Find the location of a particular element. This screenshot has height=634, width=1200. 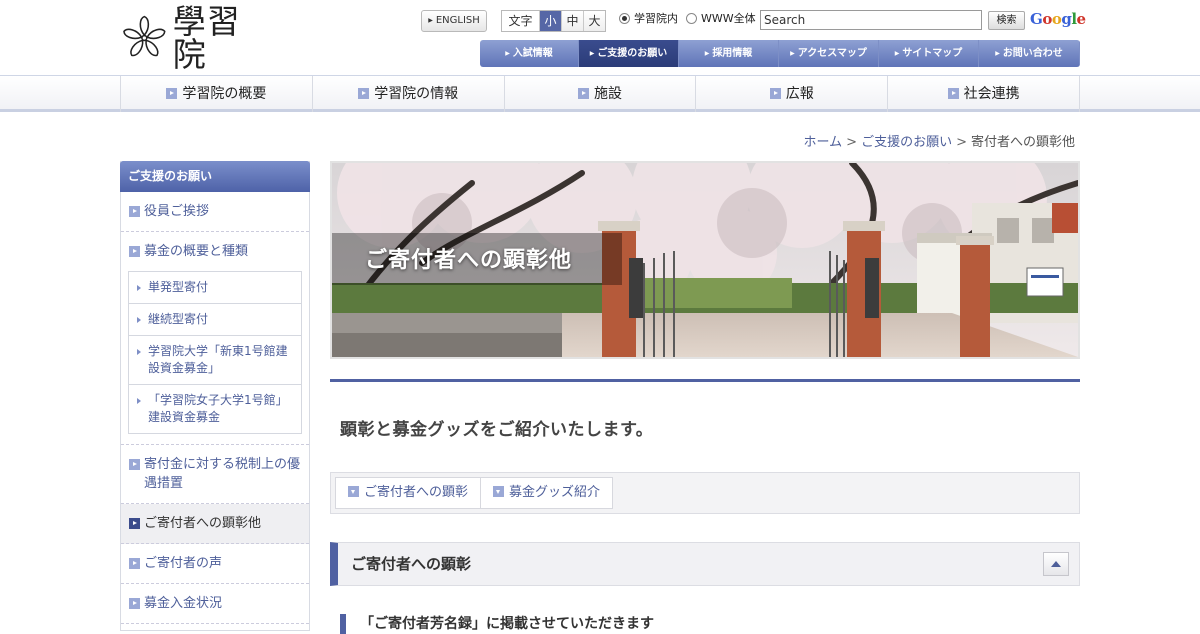

global-nav-label: 広報 is located at coordinates (799, 94).